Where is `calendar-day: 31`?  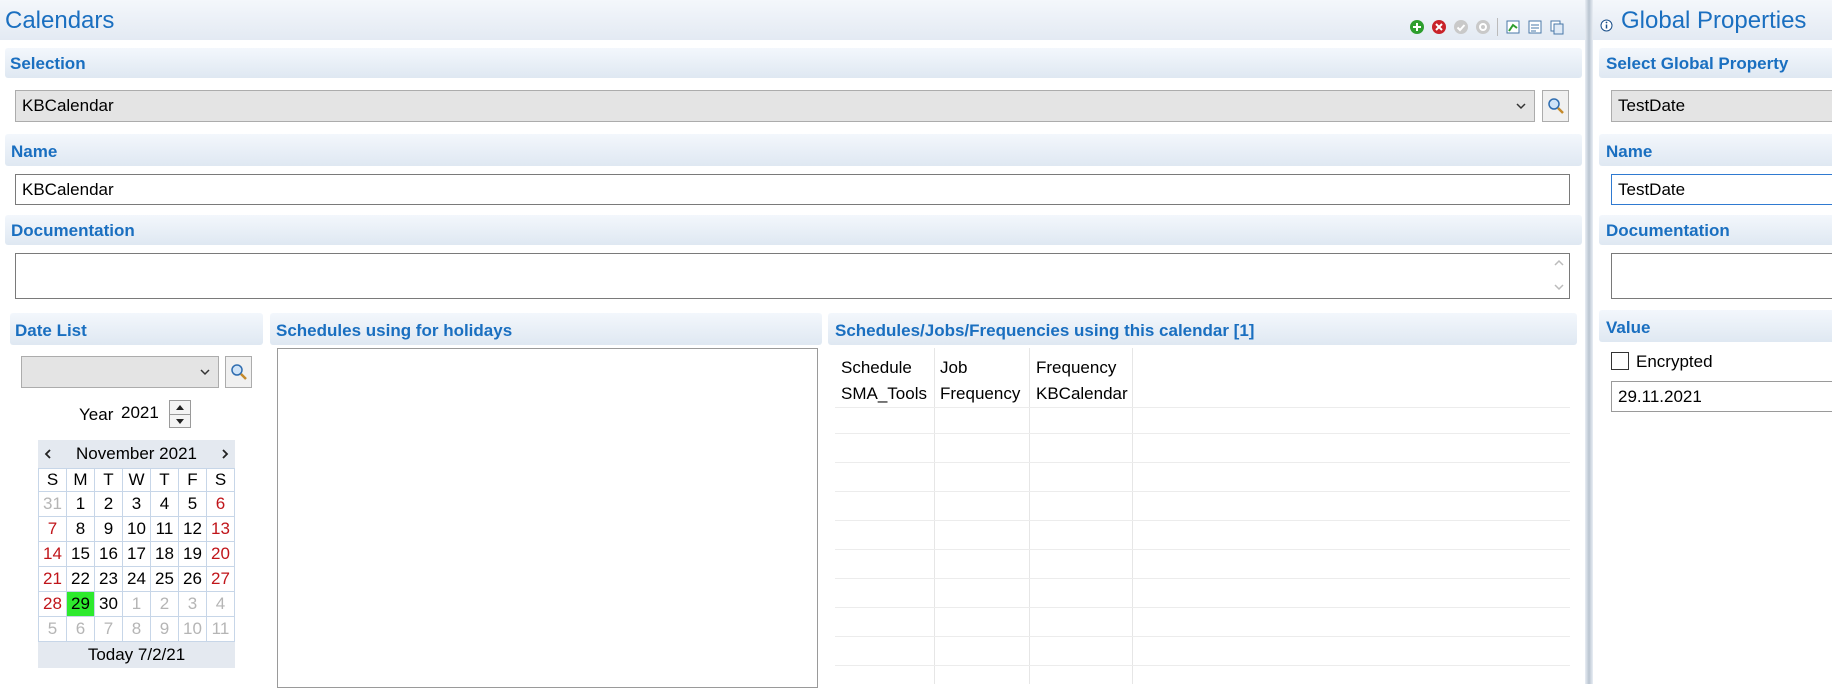
calendar-day: 31 is located at coordinates (52, 504).